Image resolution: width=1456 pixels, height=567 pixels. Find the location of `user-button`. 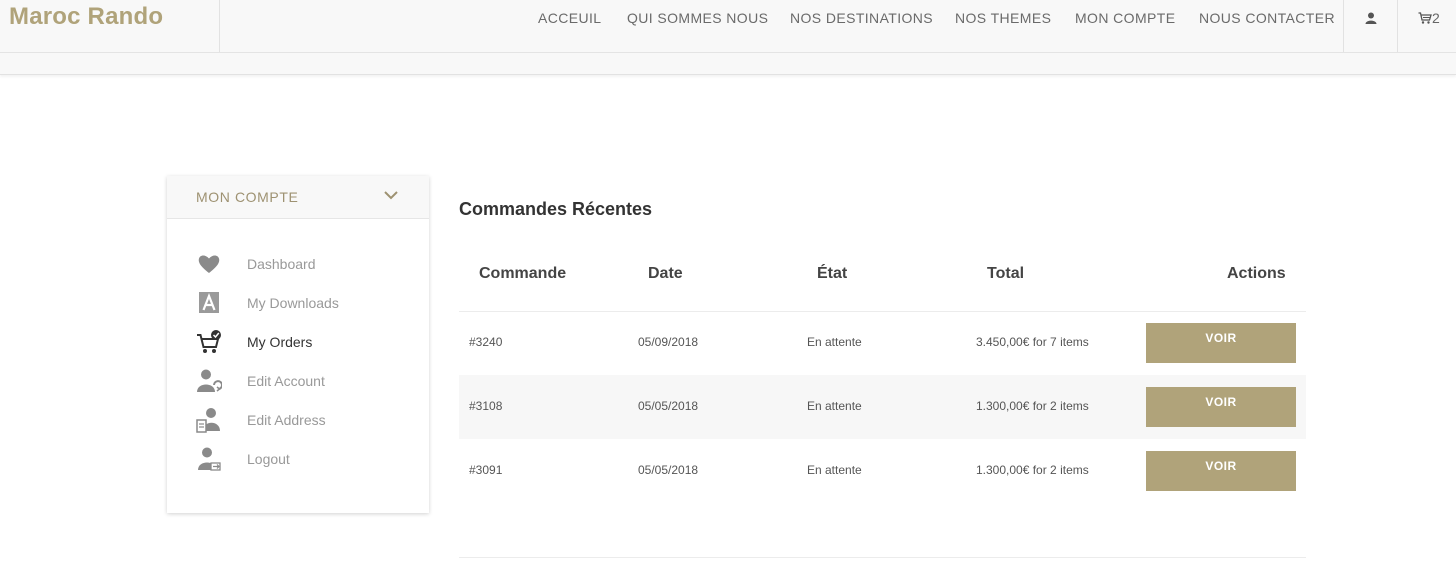

user-button is located at coordinates (1370, 26).